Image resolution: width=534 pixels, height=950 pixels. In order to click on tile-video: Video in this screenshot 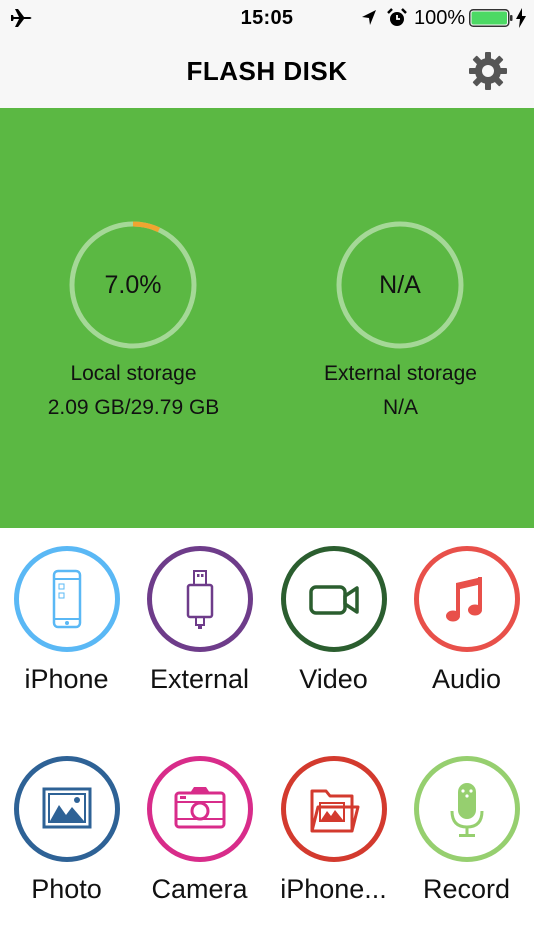, I will do `click(333, 646)`.